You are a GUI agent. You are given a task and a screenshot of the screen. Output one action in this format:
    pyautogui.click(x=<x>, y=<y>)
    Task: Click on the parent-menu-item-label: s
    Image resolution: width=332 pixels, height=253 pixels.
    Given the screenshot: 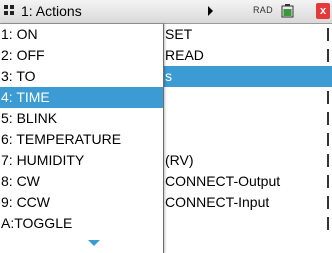 What is the action you would take?
    pyautogui.click(x=168, y=76)
    